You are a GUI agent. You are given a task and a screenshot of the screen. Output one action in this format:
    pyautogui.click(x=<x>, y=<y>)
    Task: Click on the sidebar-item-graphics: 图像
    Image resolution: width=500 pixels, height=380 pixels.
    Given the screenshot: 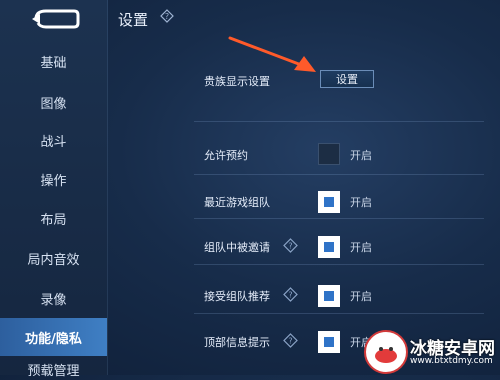 What is the action you would take?
    pyautogui.click(x=53, y=102)
    